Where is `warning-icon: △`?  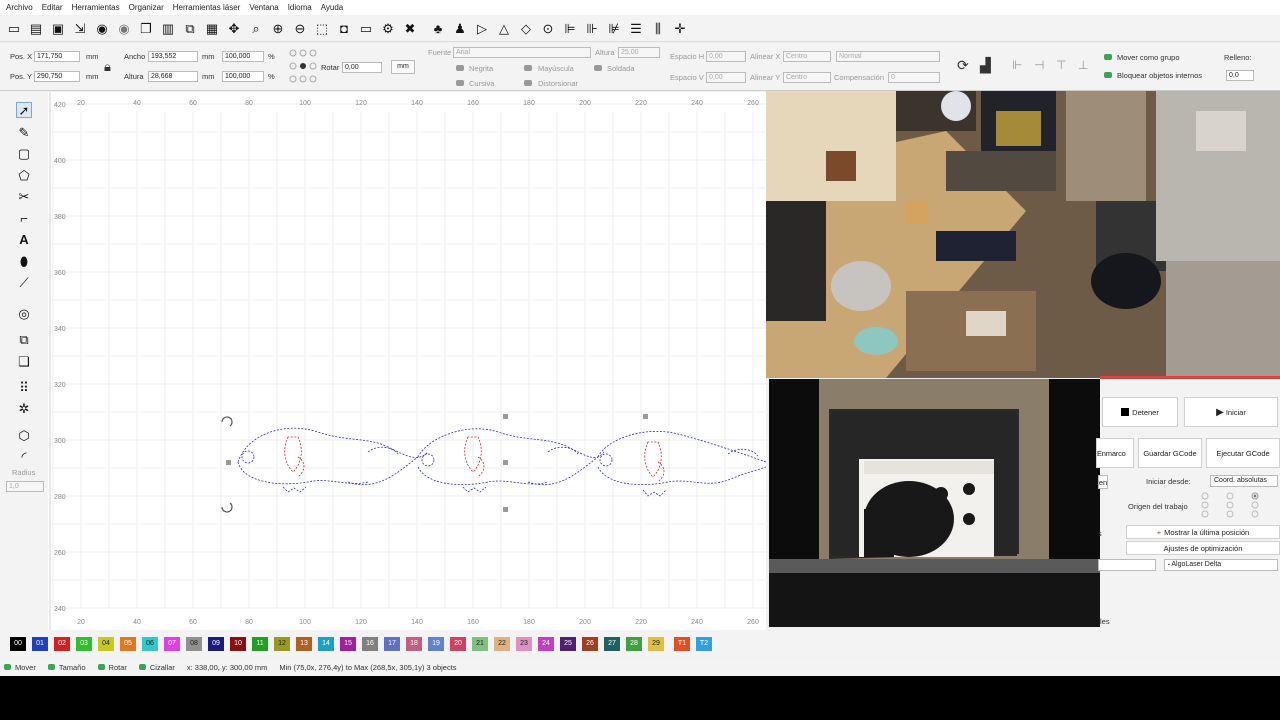
warning-icon: △ is located at coordinates (504, 29).